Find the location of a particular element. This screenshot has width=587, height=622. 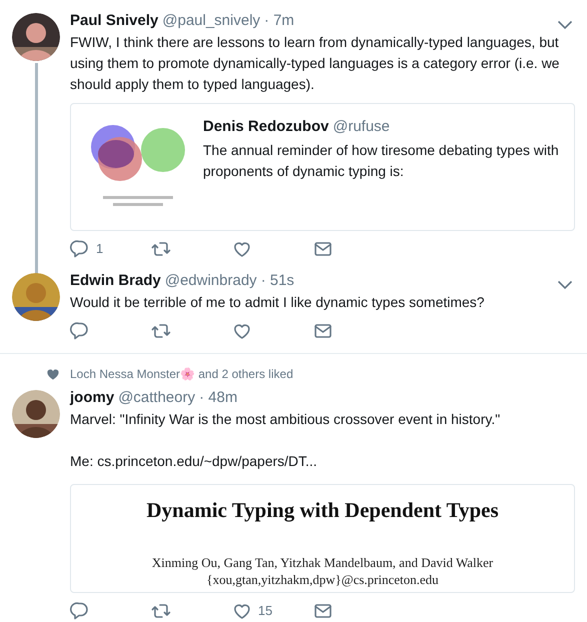

author-name: joomy is located at coordinates (92, 398).